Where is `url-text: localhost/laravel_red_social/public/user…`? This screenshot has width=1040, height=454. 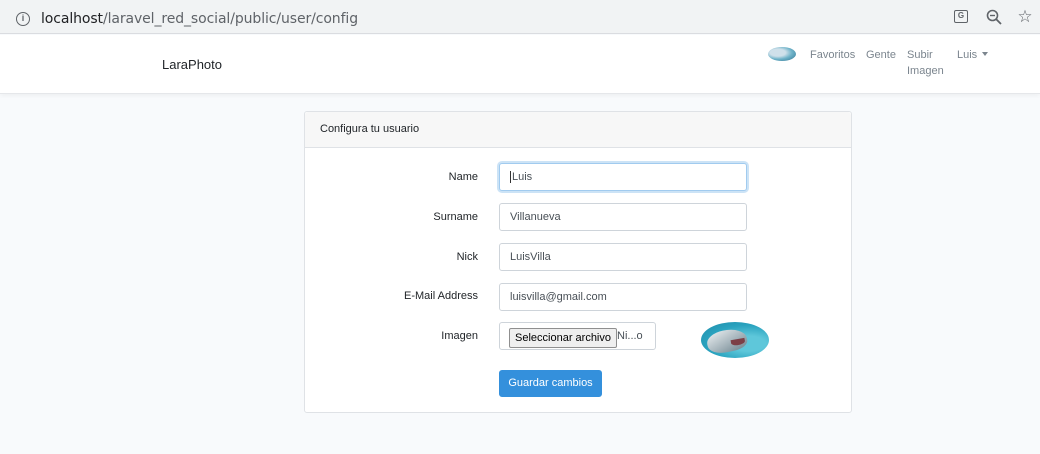 url-text: localhost/laravel_red_social/public/user… is located at coordinates (199, 19).